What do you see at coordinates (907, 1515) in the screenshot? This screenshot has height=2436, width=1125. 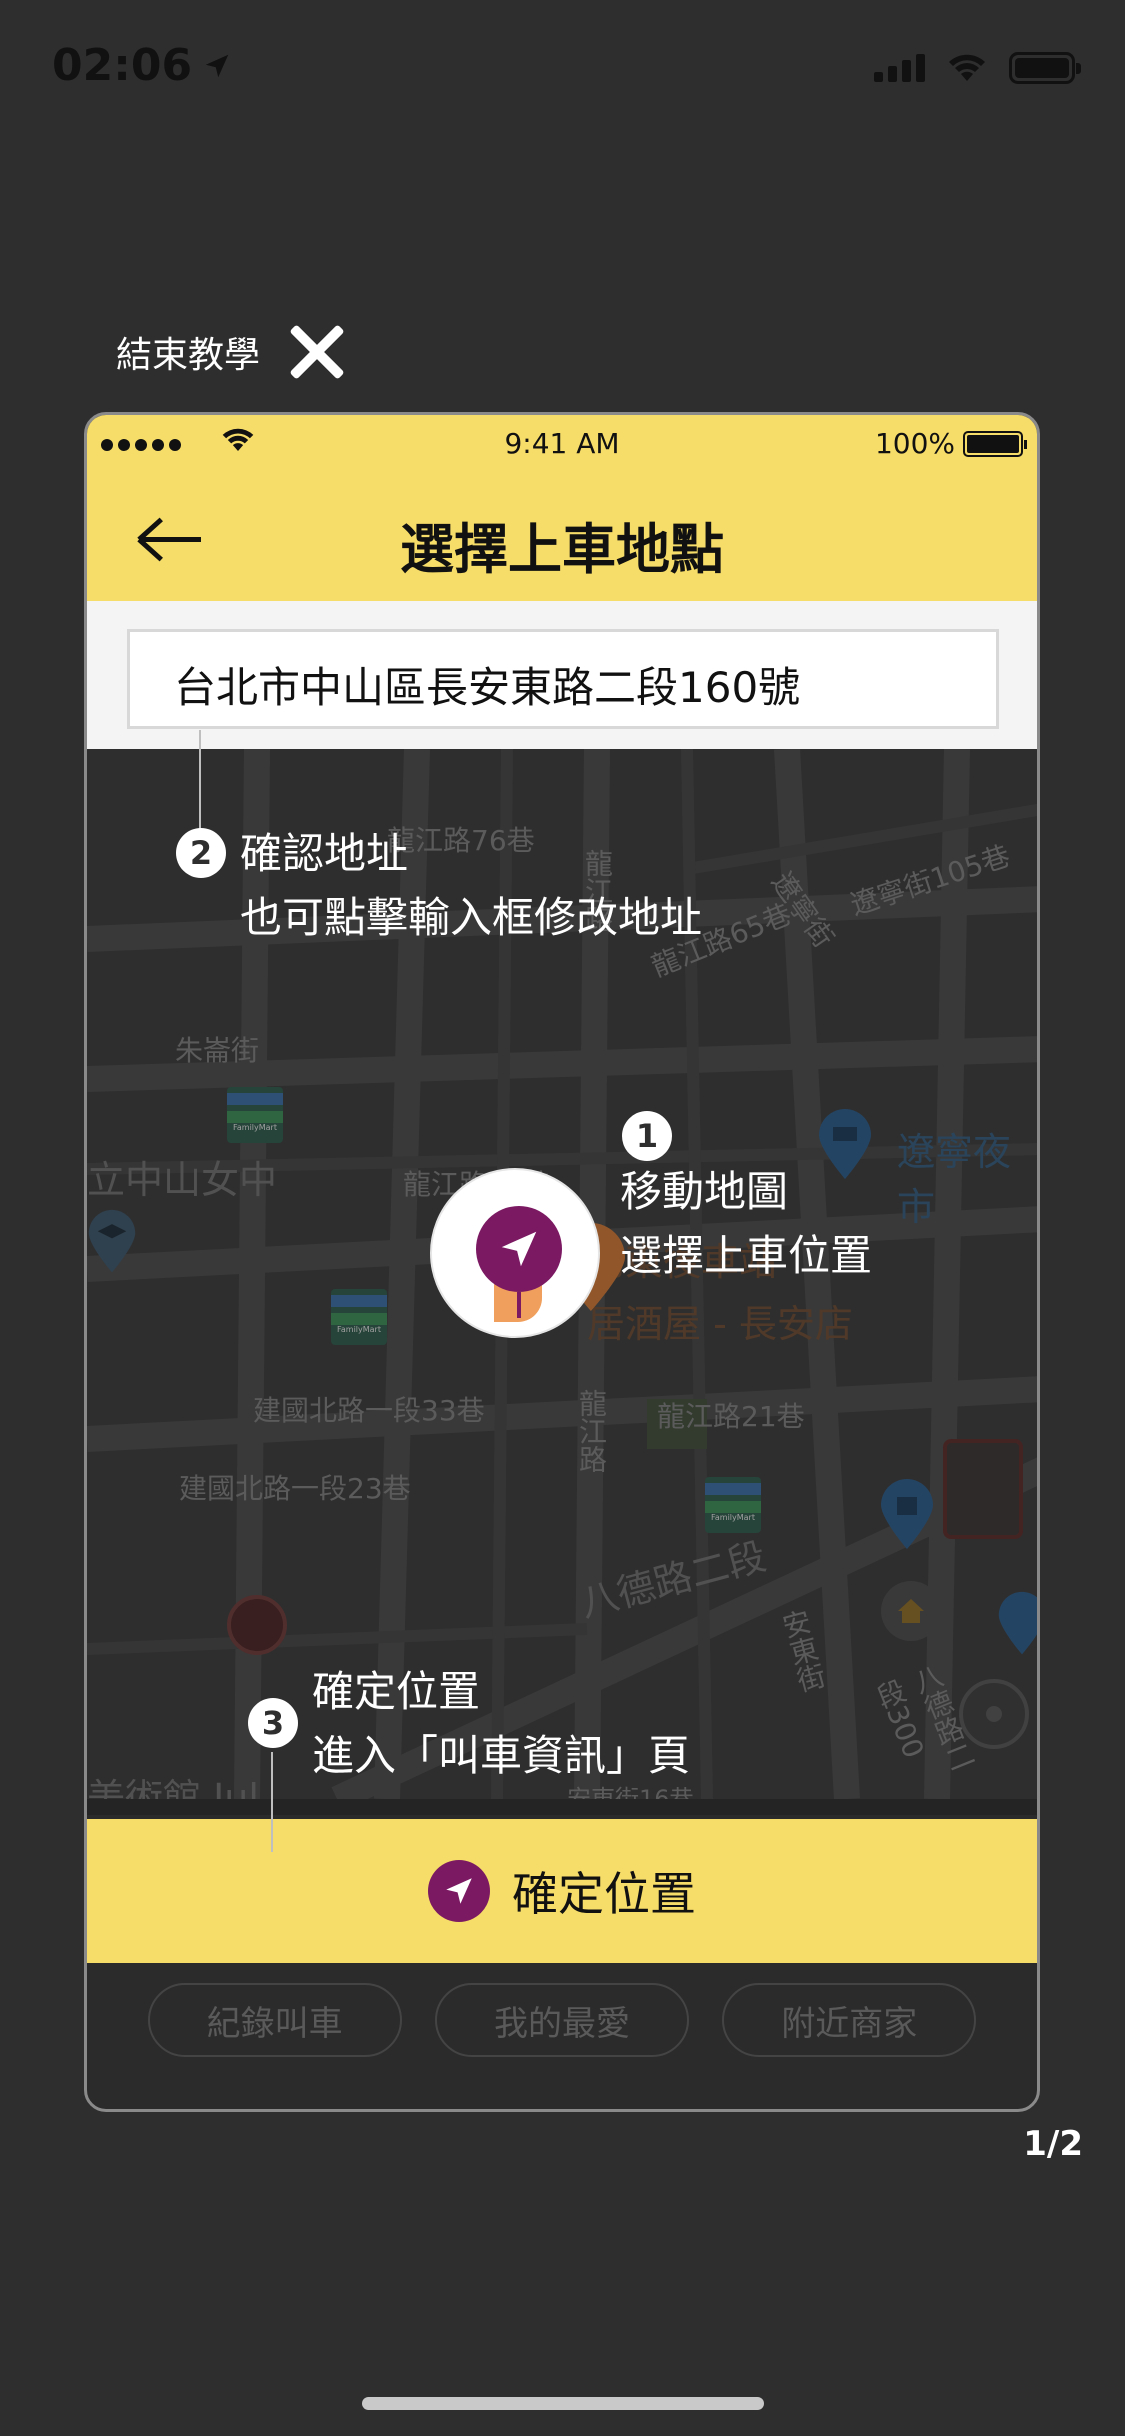 I see `bag-pin-icon` at bounding box center [907, 1515].